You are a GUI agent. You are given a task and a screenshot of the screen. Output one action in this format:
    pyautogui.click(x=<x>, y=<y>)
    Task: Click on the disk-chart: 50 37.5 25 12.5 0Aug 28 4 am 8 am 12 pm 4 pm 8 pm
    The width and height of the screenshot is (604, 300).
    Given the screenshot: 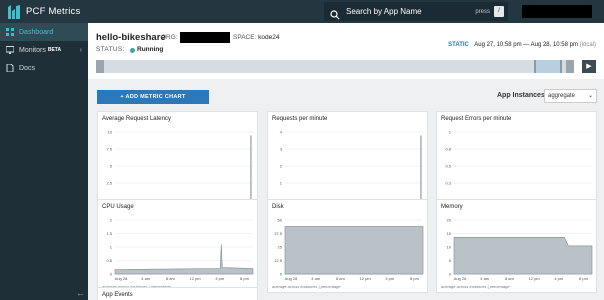 What is the action you would take?
    pyautogui.click(x=349, y=249)
    